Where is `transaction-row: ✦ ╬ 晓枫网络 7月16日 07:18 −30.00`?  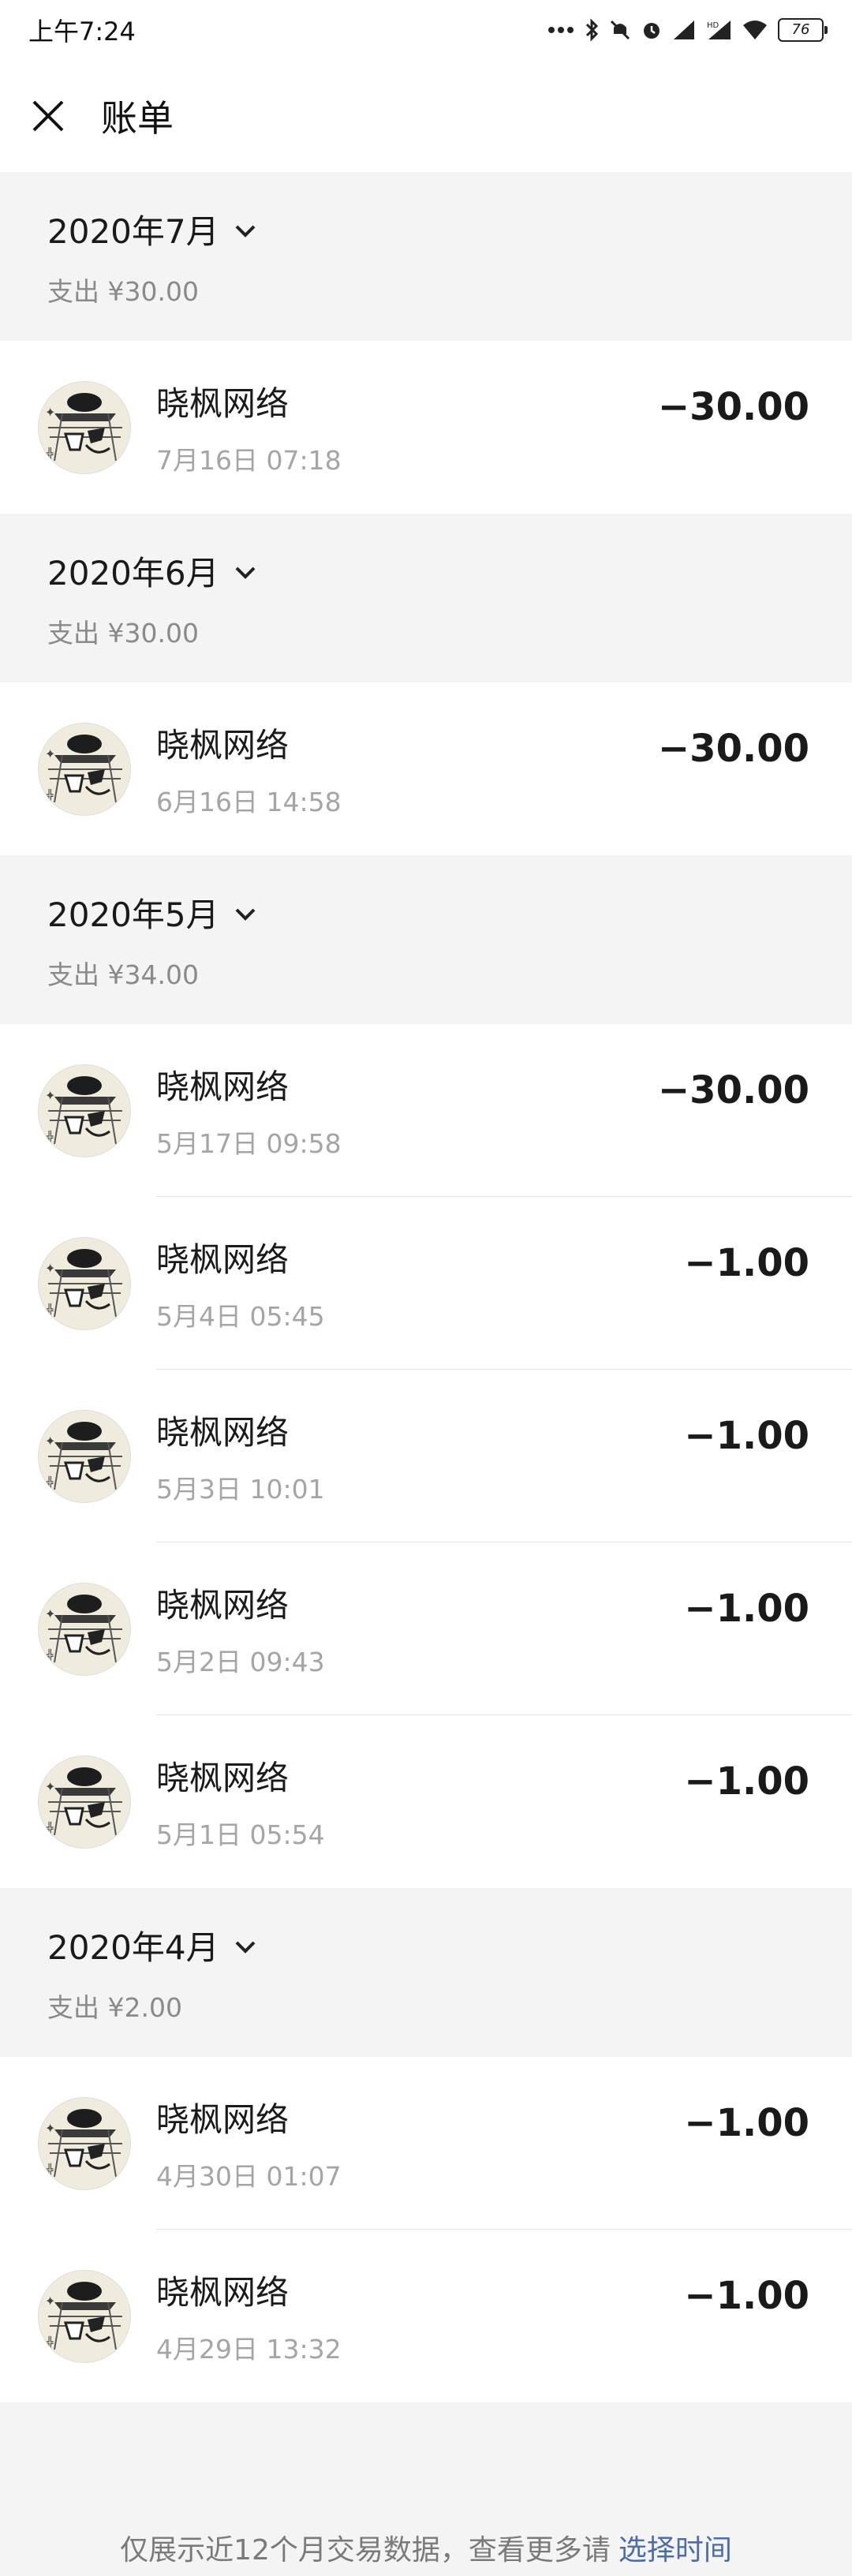
transaction-row: ✦ ╬ 晓枫网络 7月16日 07:18 −30.00 is located at coordinates (426, 427).